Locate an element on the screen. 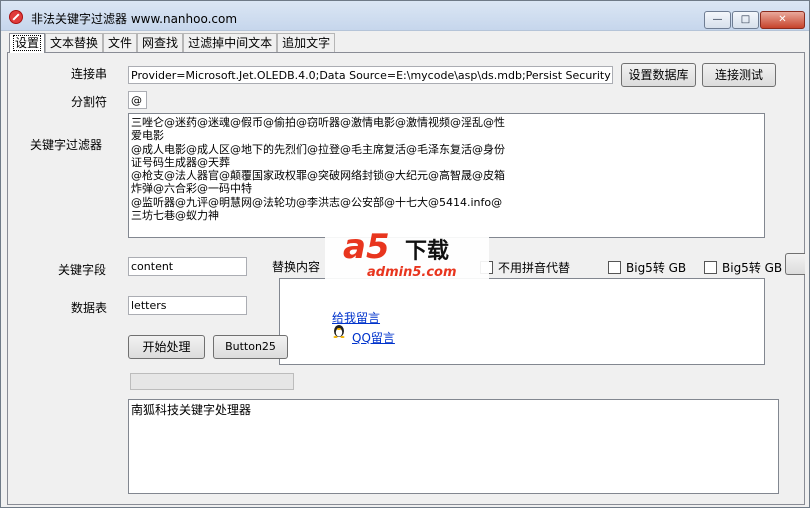 The height and width of the screenshot is (508, 810). watermark-logo: a5 is located at coordinates (366, 247).